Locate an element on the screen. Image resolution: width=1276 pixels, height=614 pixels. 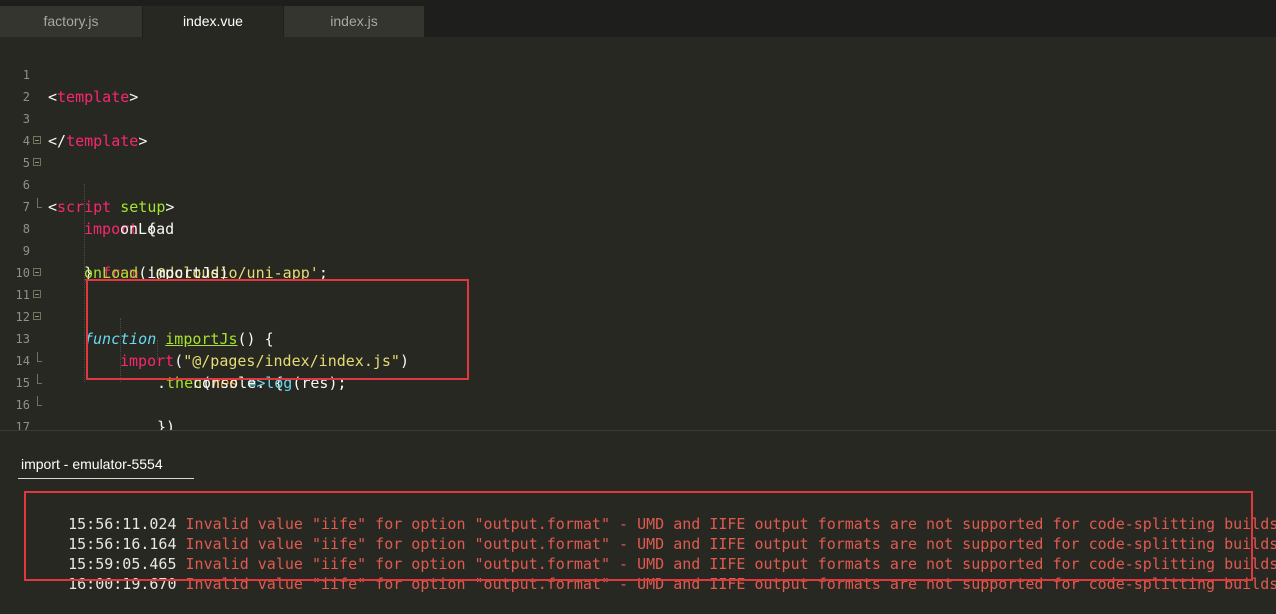
code-line: 9 onLoad(importJs) is located at coordinates (638, 250).